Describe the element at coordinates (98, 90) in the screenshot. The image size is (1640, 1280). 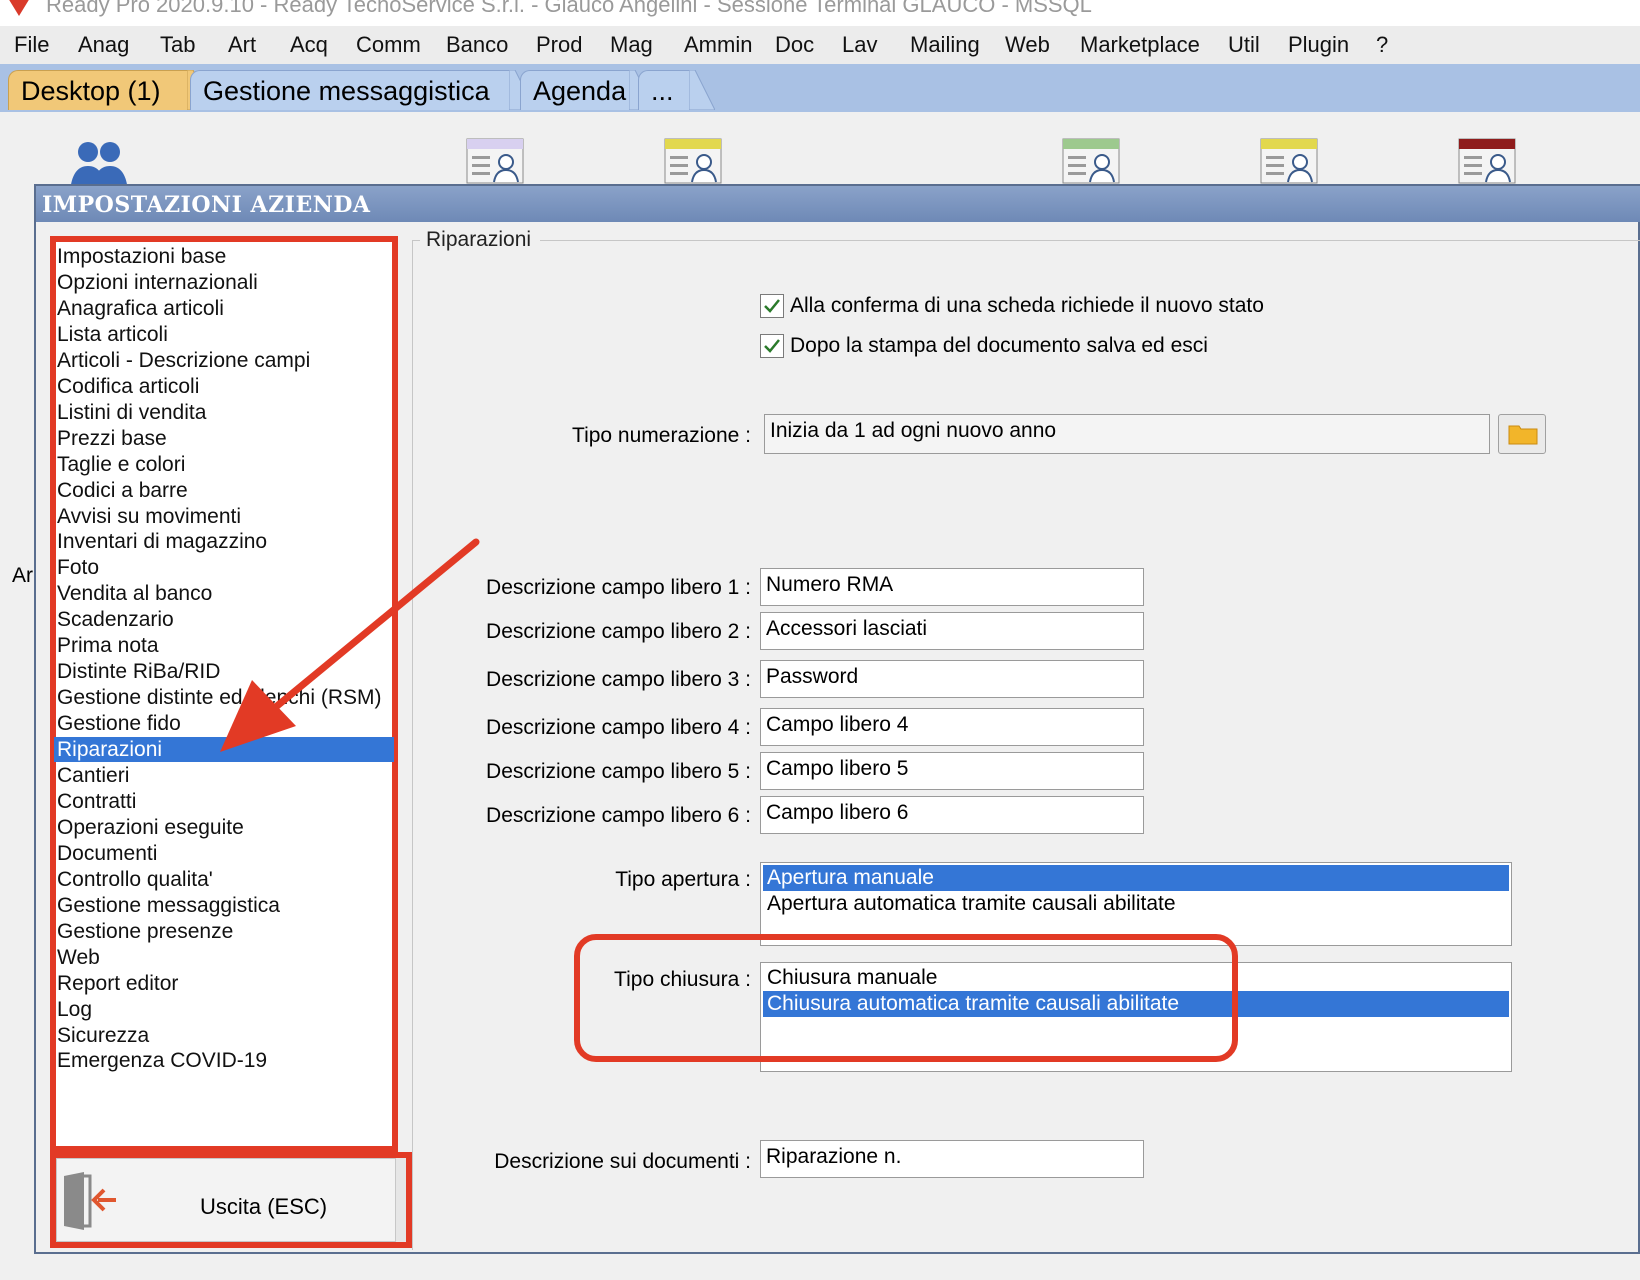
I see `tab-0: Desktop (1)` at that location.